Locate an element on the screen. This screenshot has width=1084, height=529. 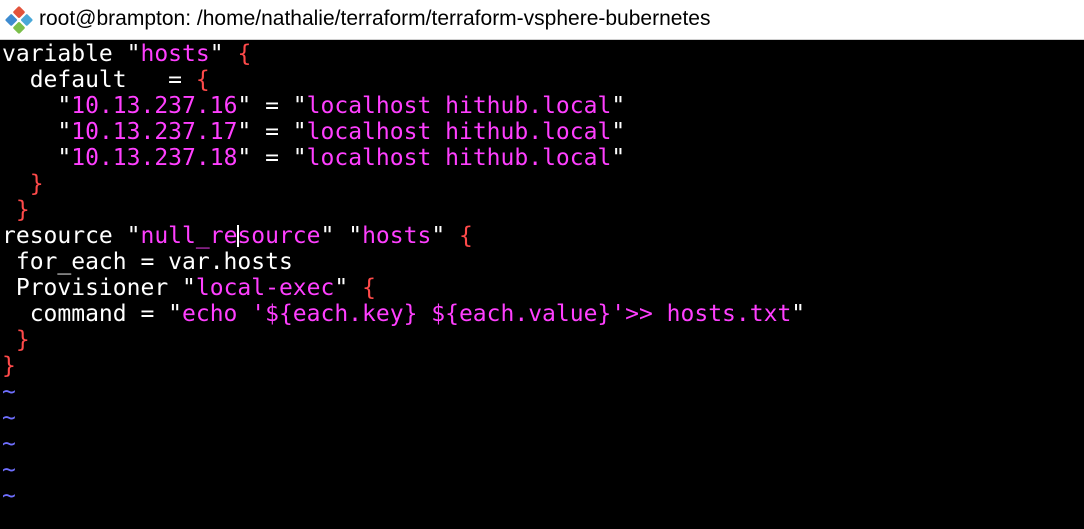
code-token: 10.13.237.17 is located at coordinates (154, 132).